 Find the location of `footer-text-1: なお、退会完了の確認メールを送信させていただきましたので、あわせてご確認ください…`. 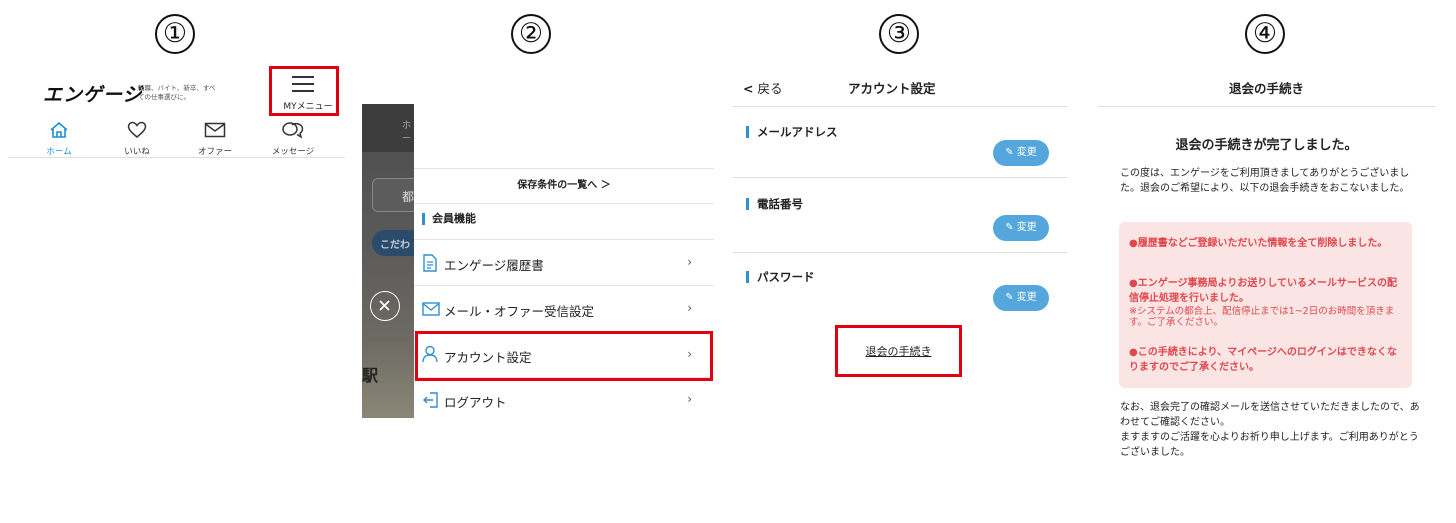

footer-text-1: なお、退会完了の確認メールを送信させていただきましたので、あわせてご確認ください… is located at coordinates (1270, 415).